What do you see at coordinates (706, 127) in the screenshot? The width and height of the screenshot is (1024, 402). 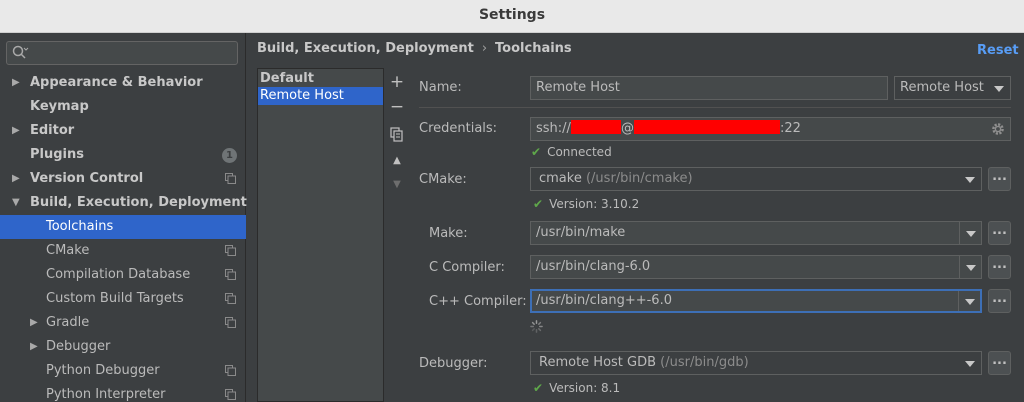 I see `redacted-host` at bounding box center [706, 127].